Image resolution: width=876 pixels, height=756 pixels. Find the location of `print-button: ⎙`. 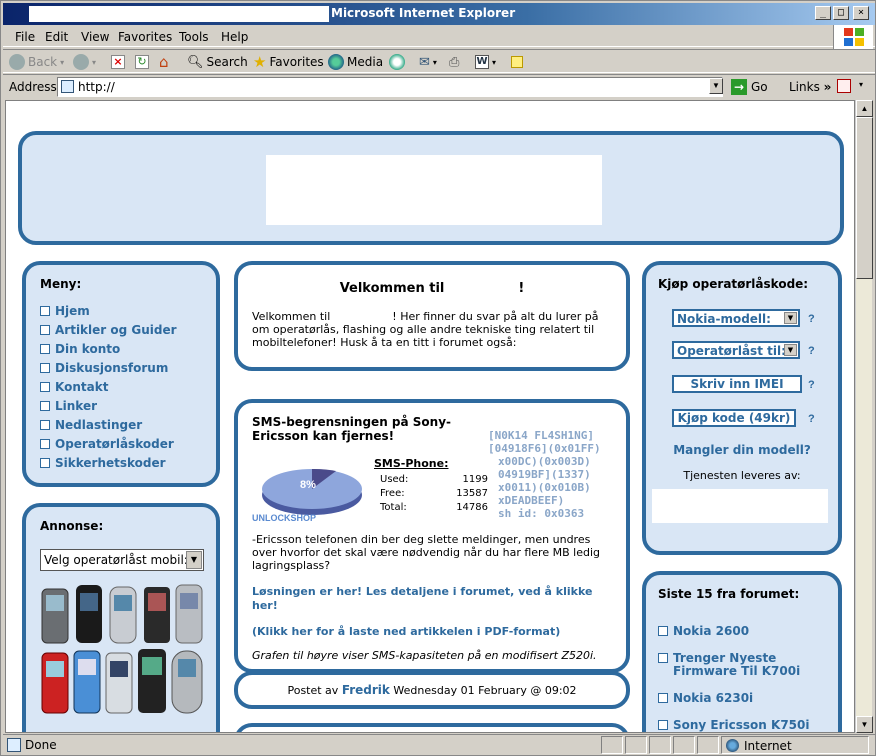

print-button: ⎙ is located at coordinates (454, 62).